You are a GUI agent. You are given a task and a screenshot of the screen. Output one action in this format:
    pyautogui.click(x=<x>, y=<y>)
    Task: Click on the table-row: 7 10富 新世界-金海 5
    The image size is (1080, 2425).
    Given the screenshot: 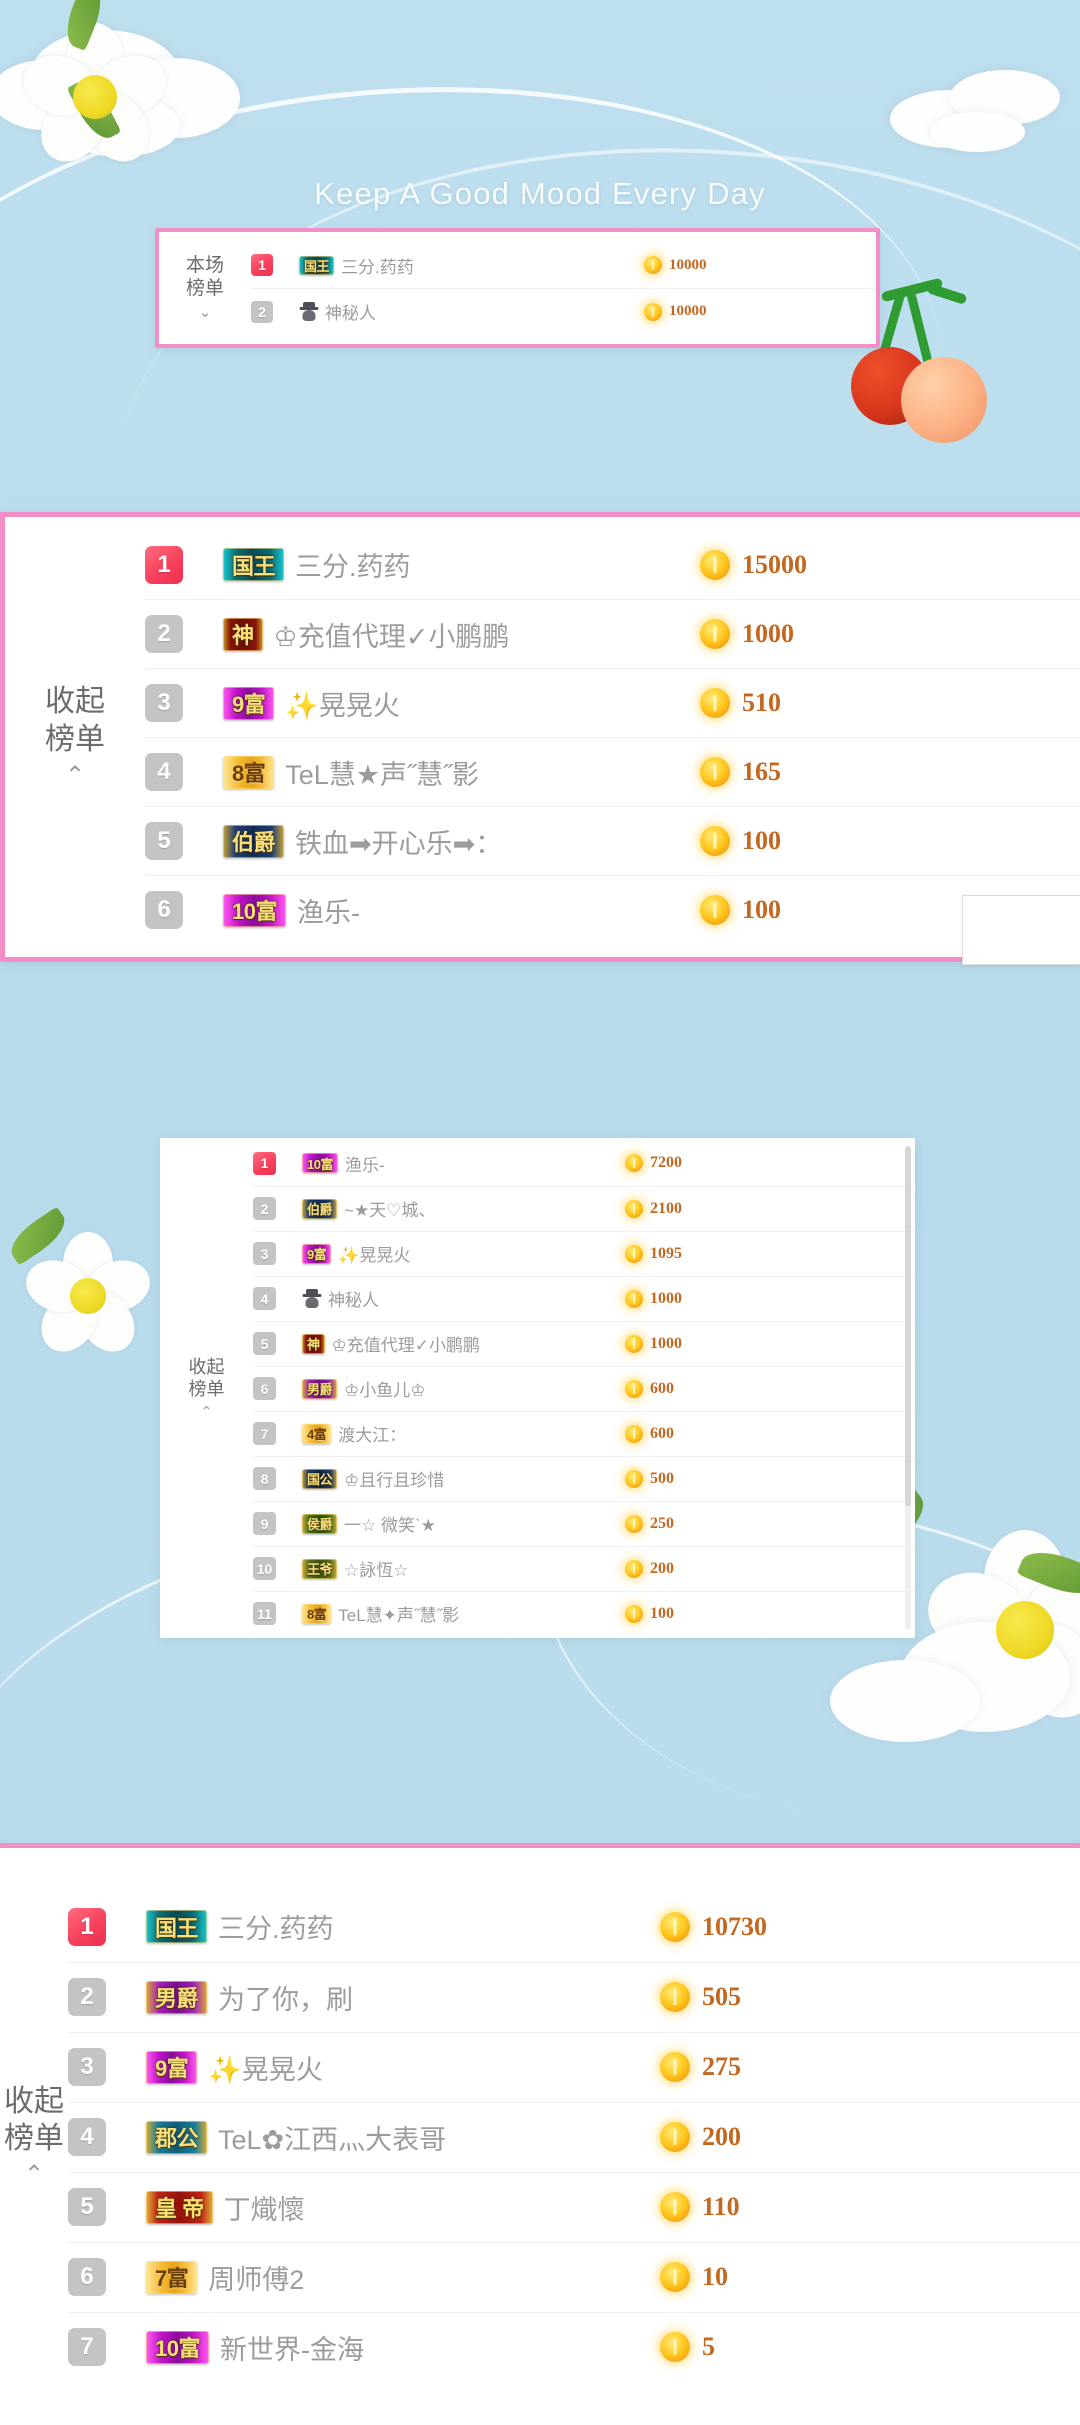 What is the action you would take?
    pyautogui.click(x=574, y=2346)
    